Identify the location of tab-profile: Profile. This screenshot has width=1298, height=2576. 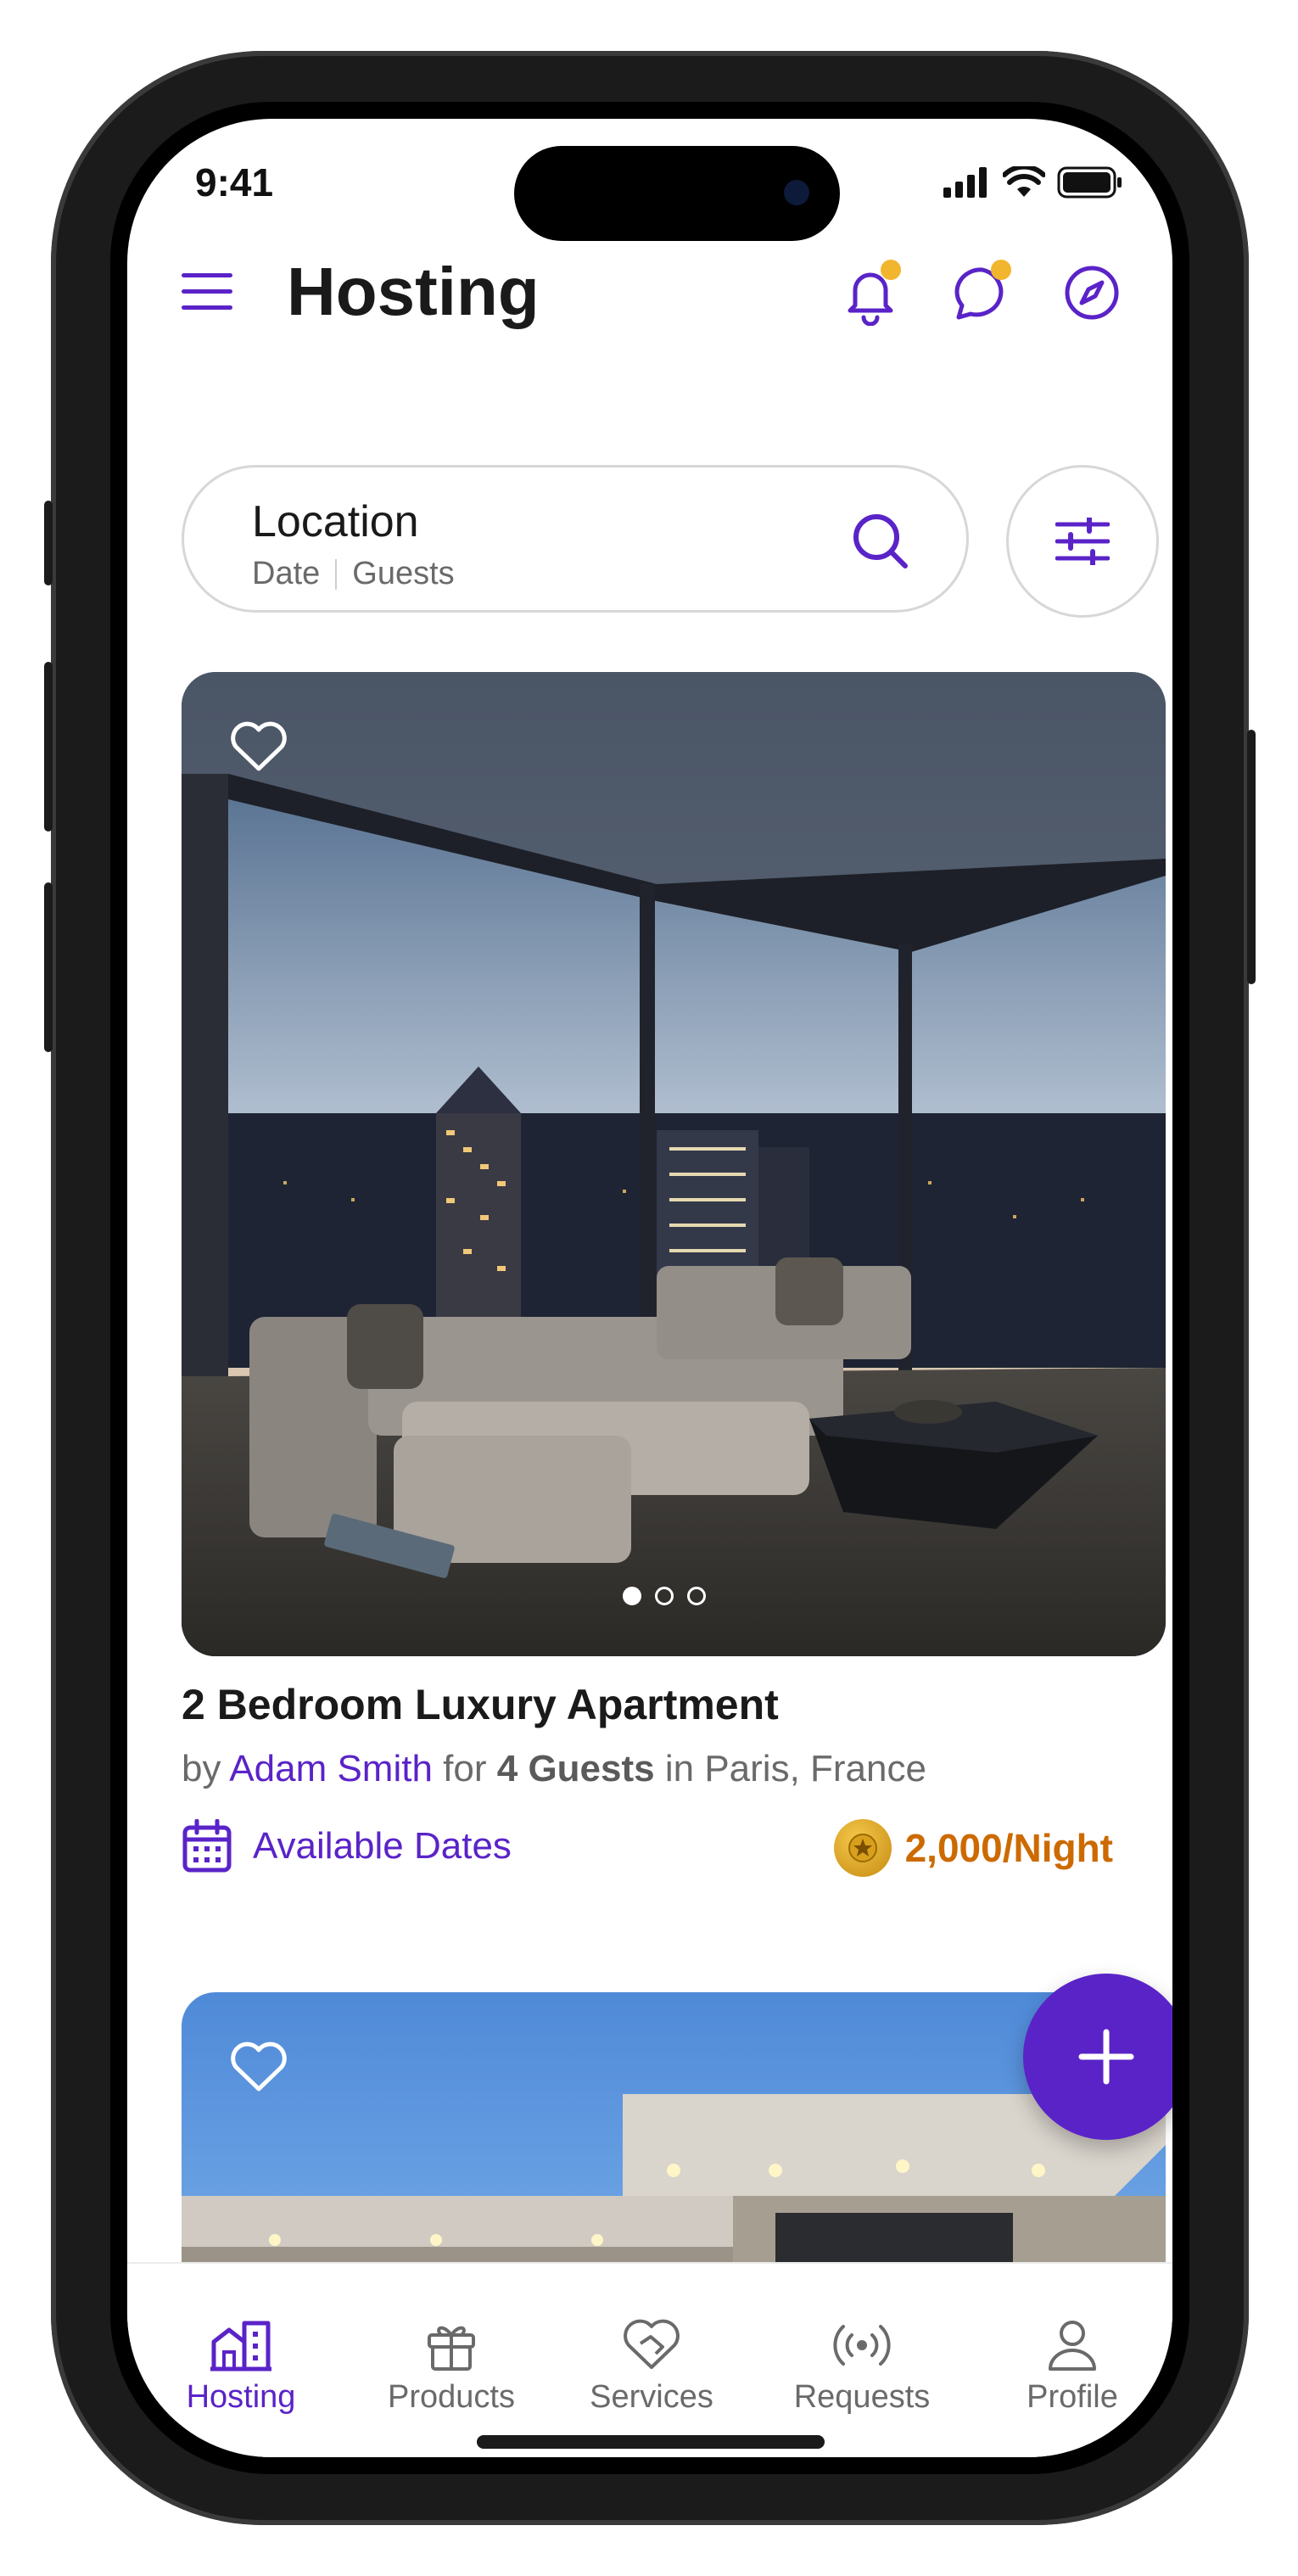
(1072, 2363).